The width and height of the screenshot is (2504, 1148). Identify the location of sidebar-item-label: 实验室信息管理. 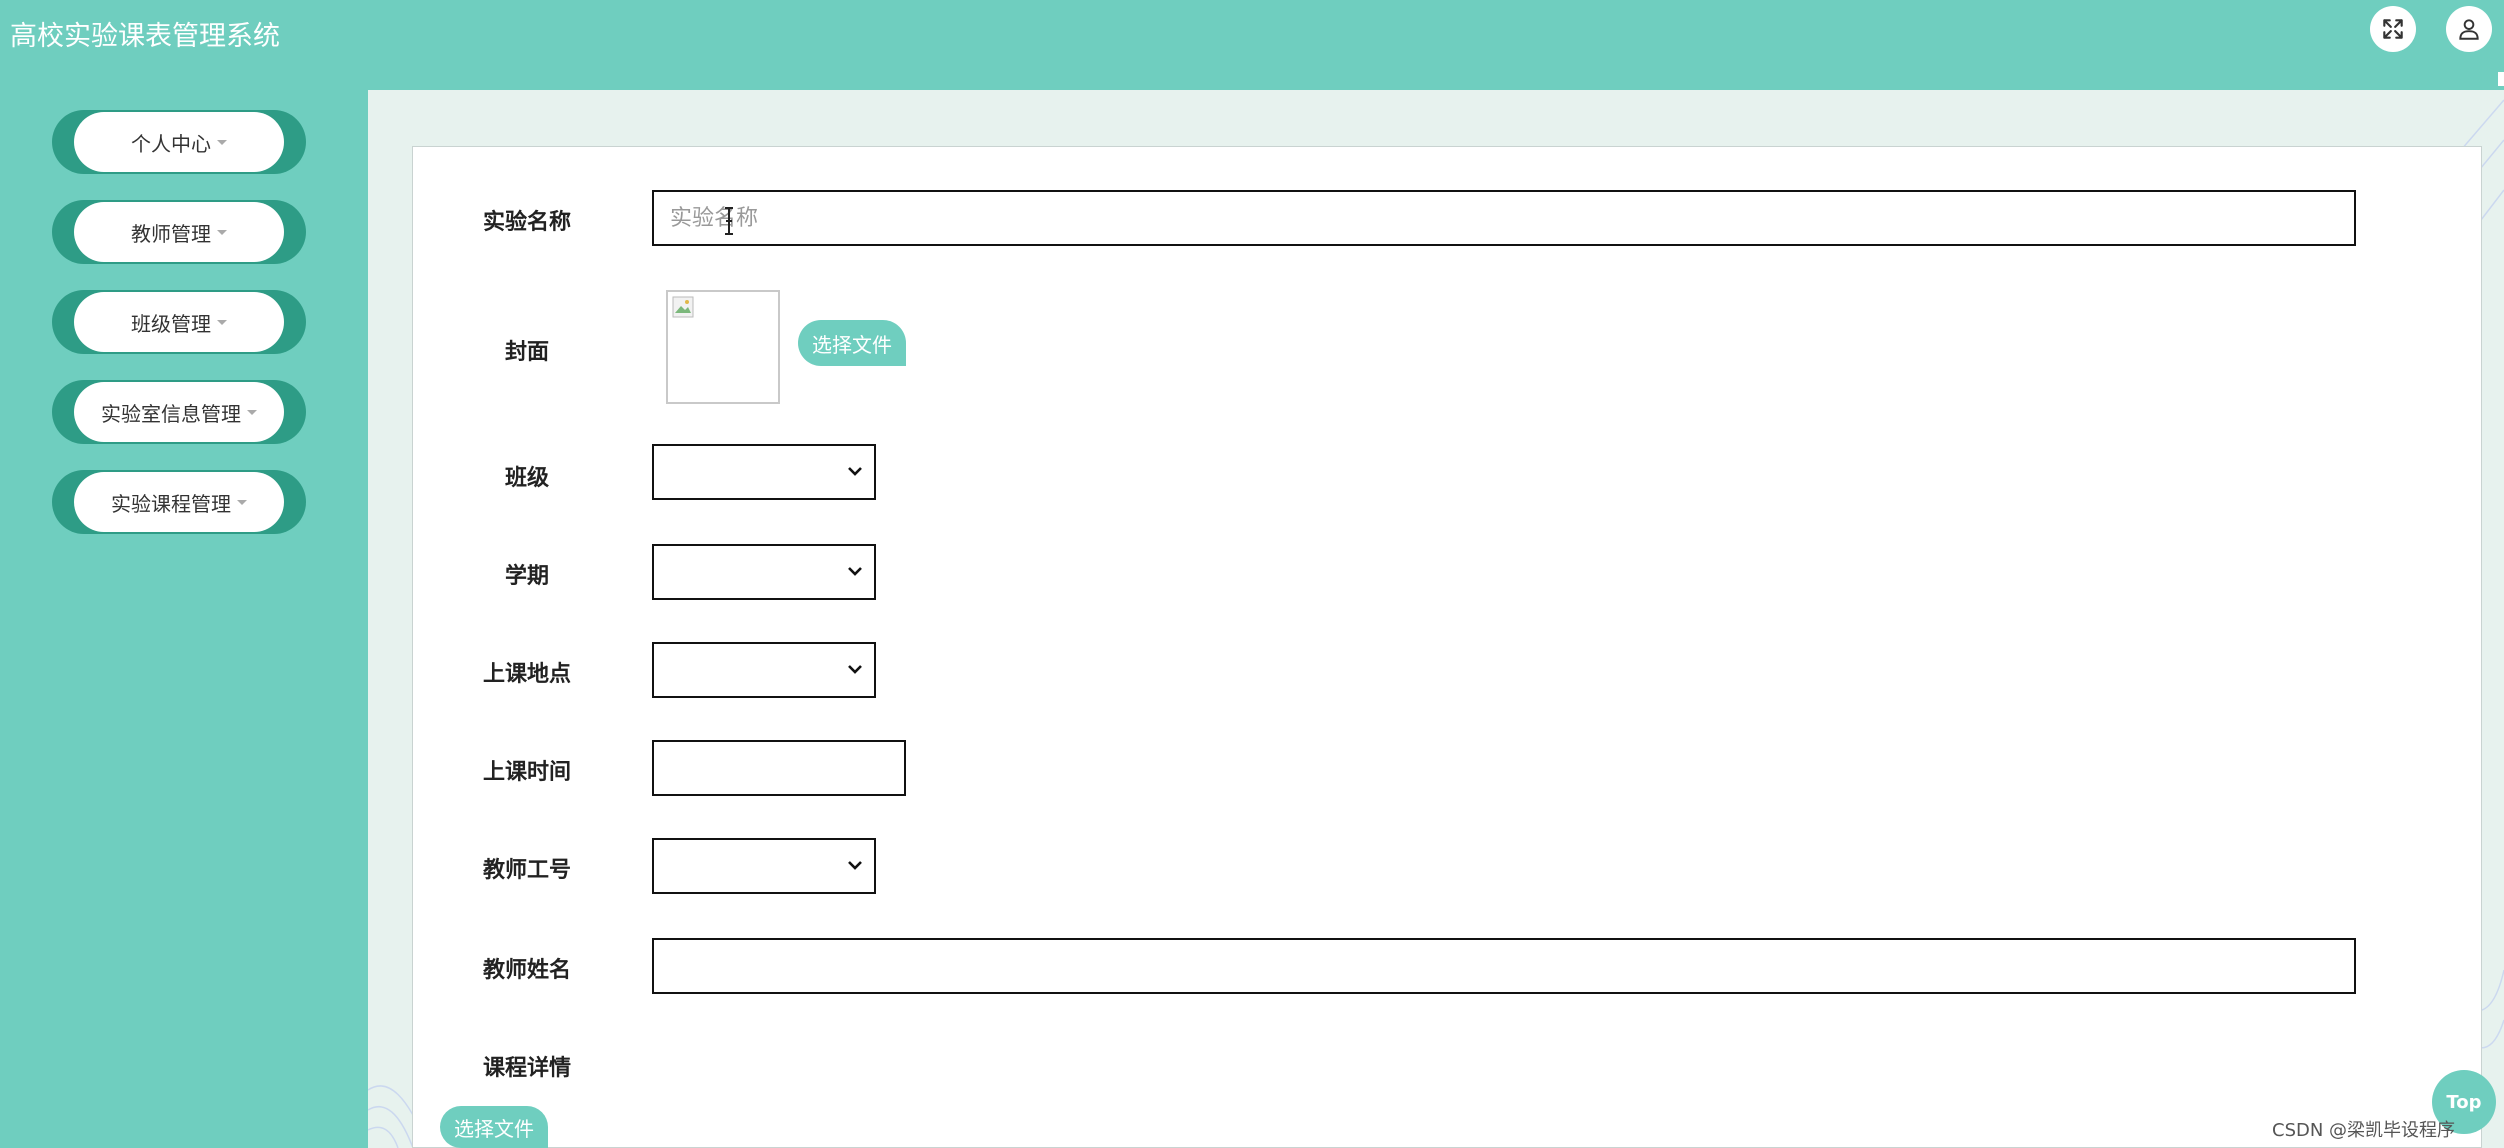
(171, 413).